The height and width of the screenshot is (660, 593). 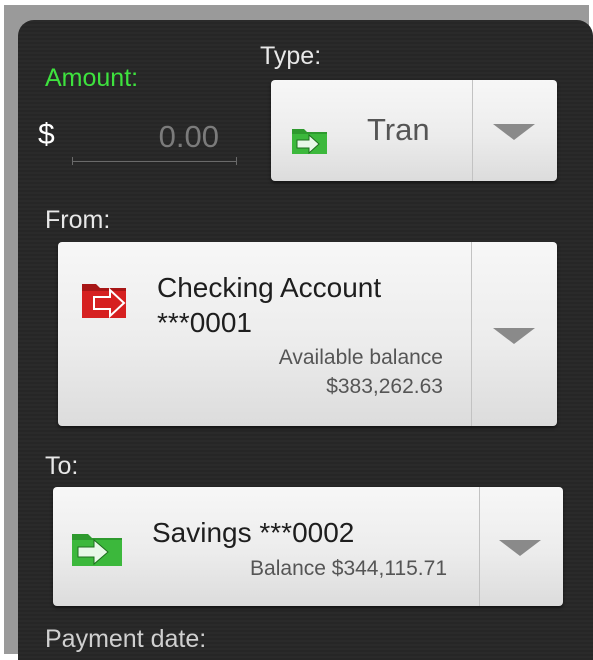 I want to click on type-dropdown: Tran, so click(x=414, y=130).